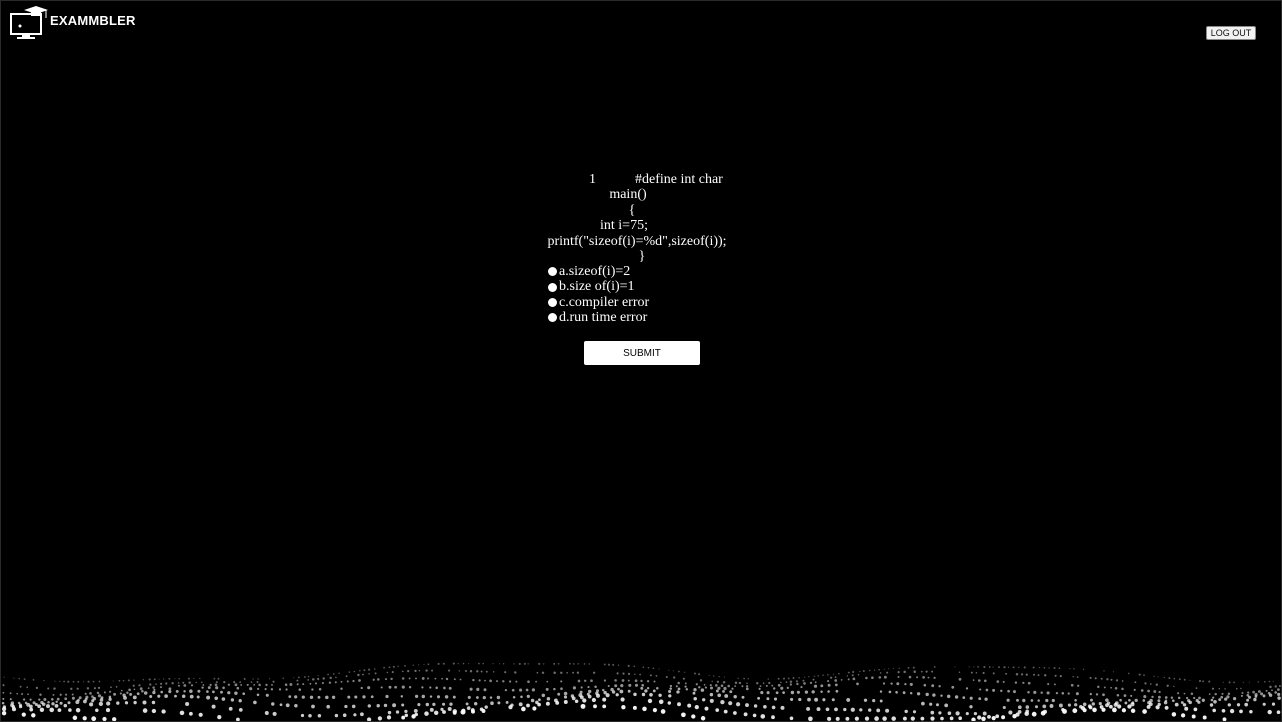 This screenshot has width=1282, height=722. I want to click on option-a: a.sizeof(i)=2, so click(598, 271).